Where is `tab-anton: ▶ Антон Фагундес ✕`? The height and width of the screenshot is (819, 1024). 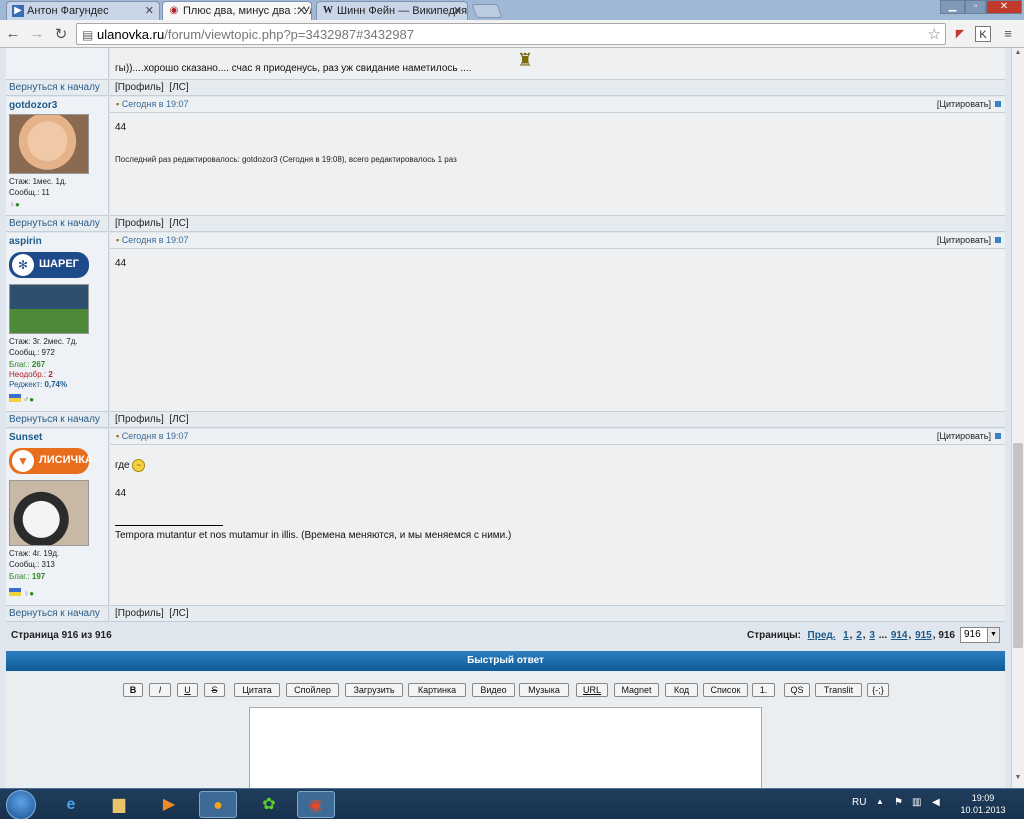 tab-anton: ▶ Антон Фагундес ✕ is located at coordinates (83, 10).